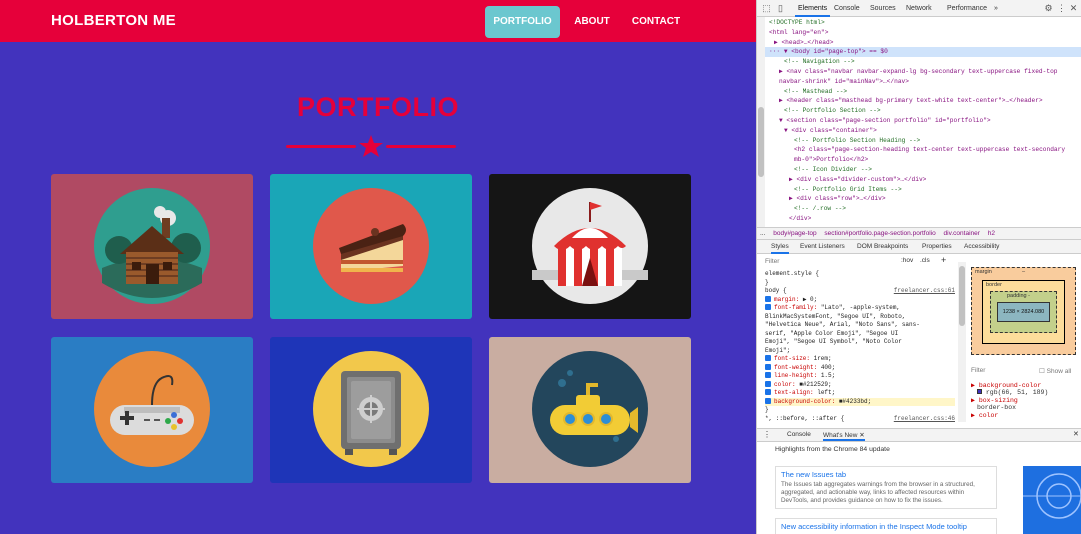  What do you see at coordinates (860, 376) in the screenshot?
I see `css-declaration: line-height: 1.5;` at bounding box center [860, 376].